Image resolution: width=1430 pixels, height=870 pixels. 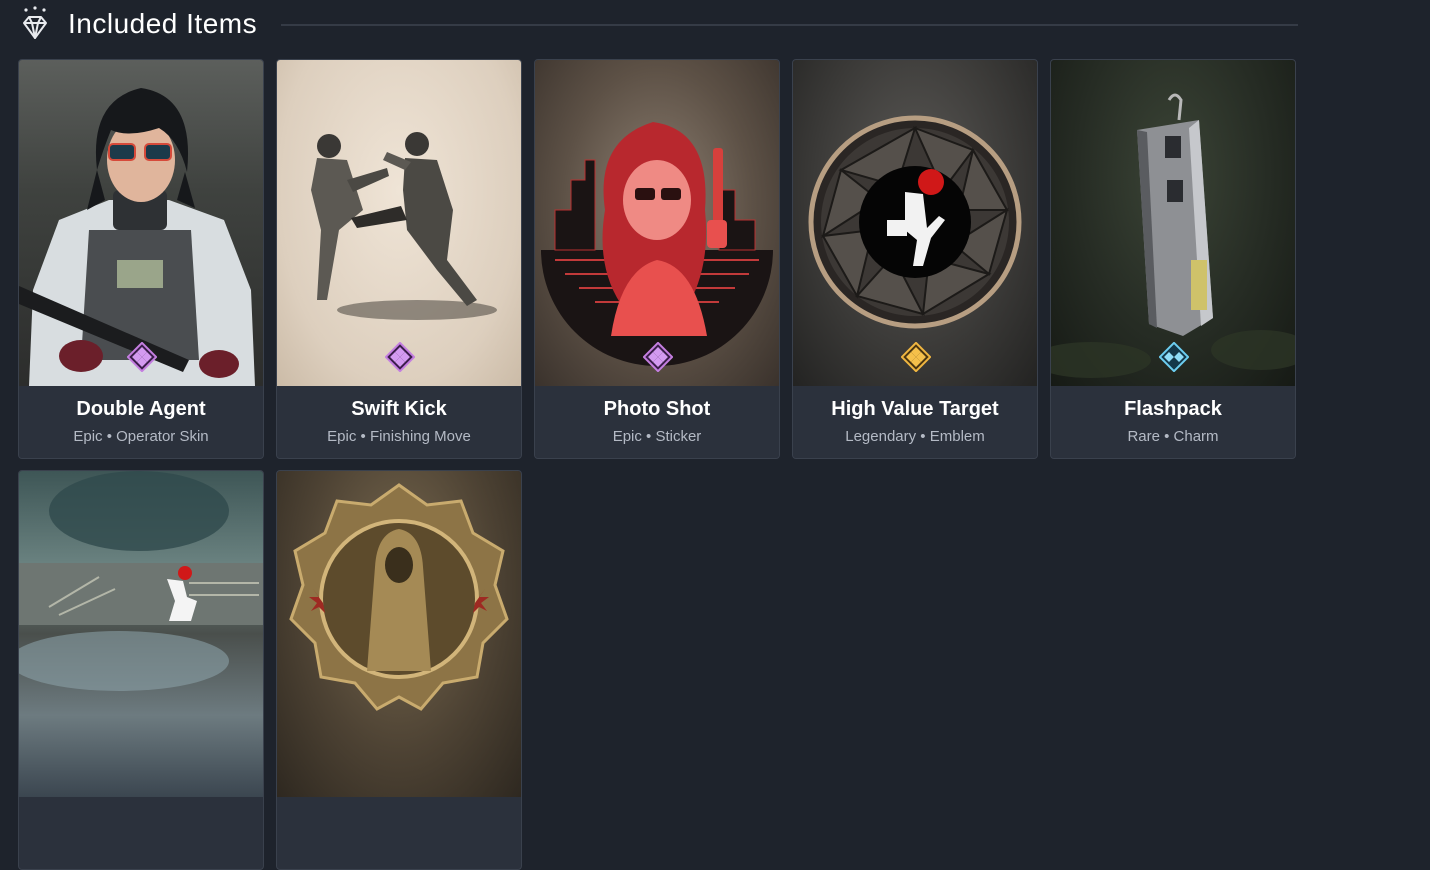 What do you see at coordinates (657, 409) in the screenshot?
I see `item-name: Photo Shot` at bounding box center [657, 409].